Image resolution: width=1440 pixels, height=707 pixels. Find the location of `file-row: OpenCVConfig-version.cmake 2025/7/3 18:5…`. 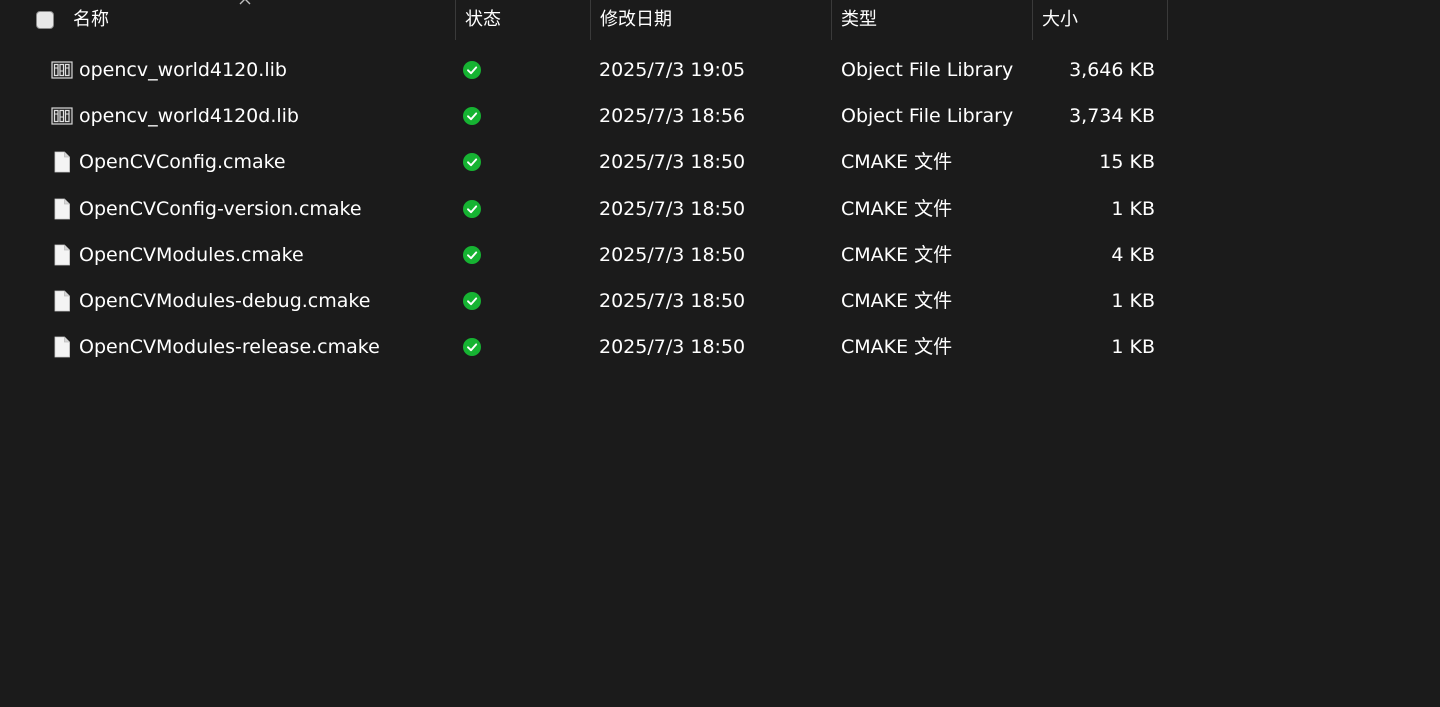

file-row: OpenCVConfig-version.cmake 2025/7/3 18:5… is located at coordinates (584, 209).